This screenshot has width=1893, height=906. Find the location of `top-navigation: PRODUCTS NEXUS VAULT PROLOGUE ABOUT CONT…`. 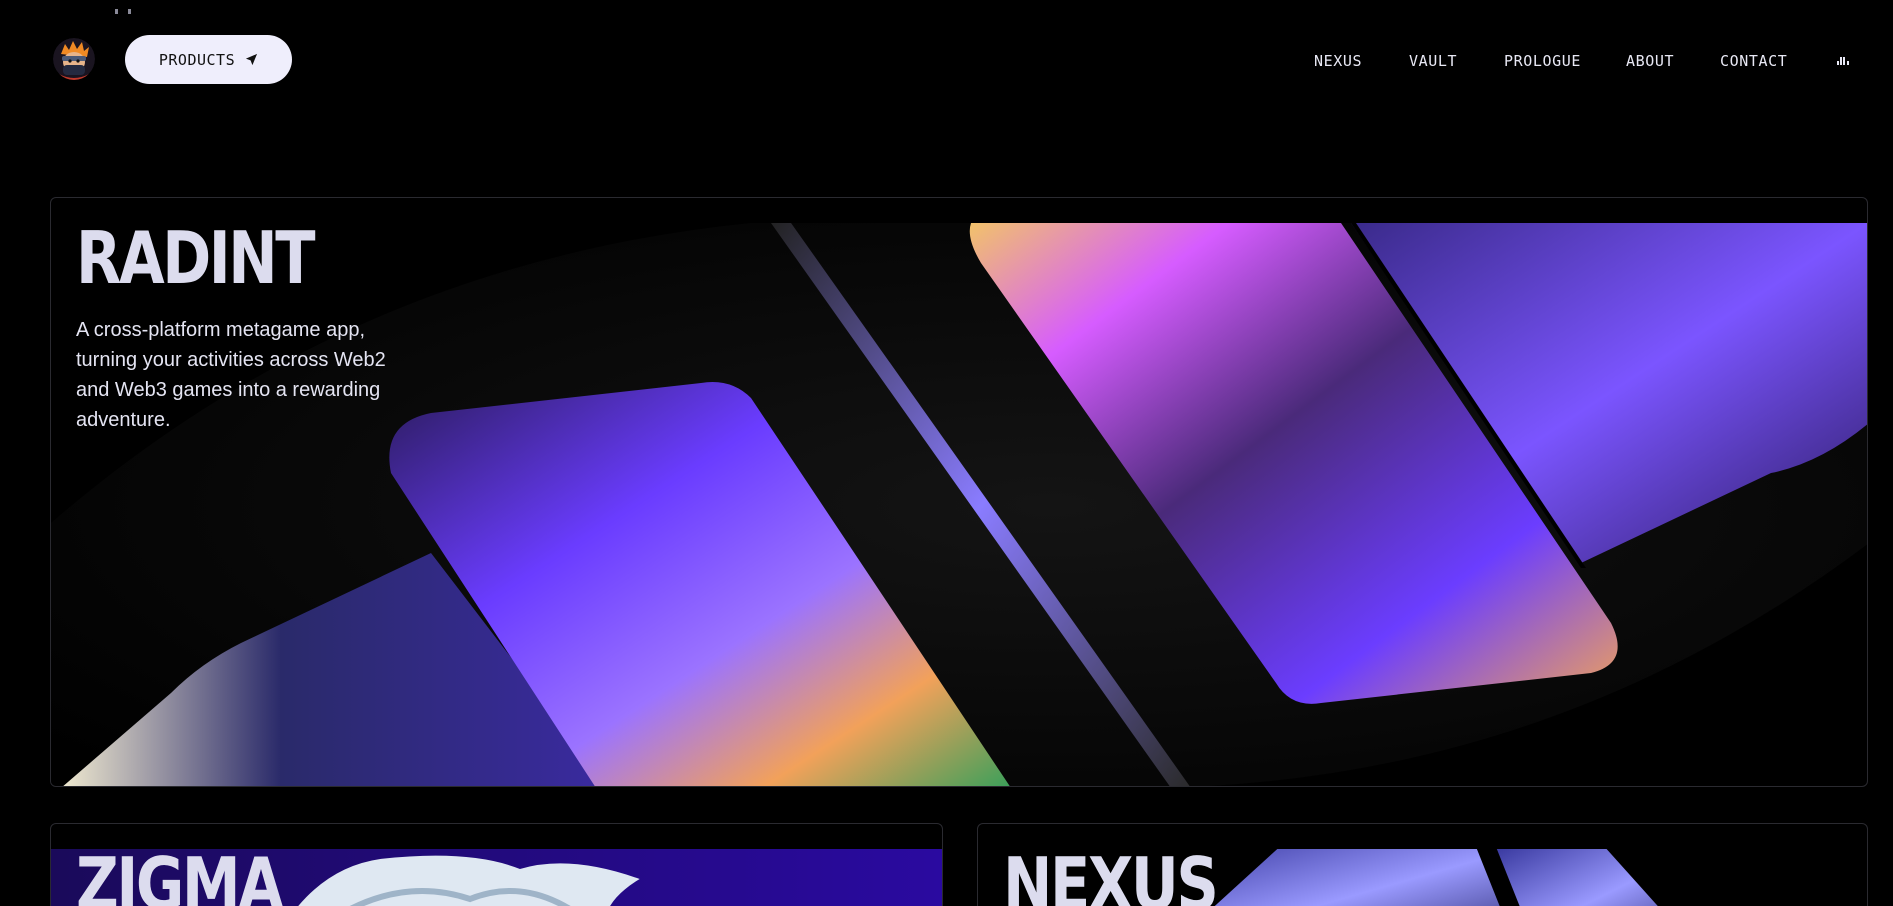

top-navigation: PRODUCTS NEXUS VAULT PROLOGUE ABOUT CONT… is located at coordinates (946, 60).